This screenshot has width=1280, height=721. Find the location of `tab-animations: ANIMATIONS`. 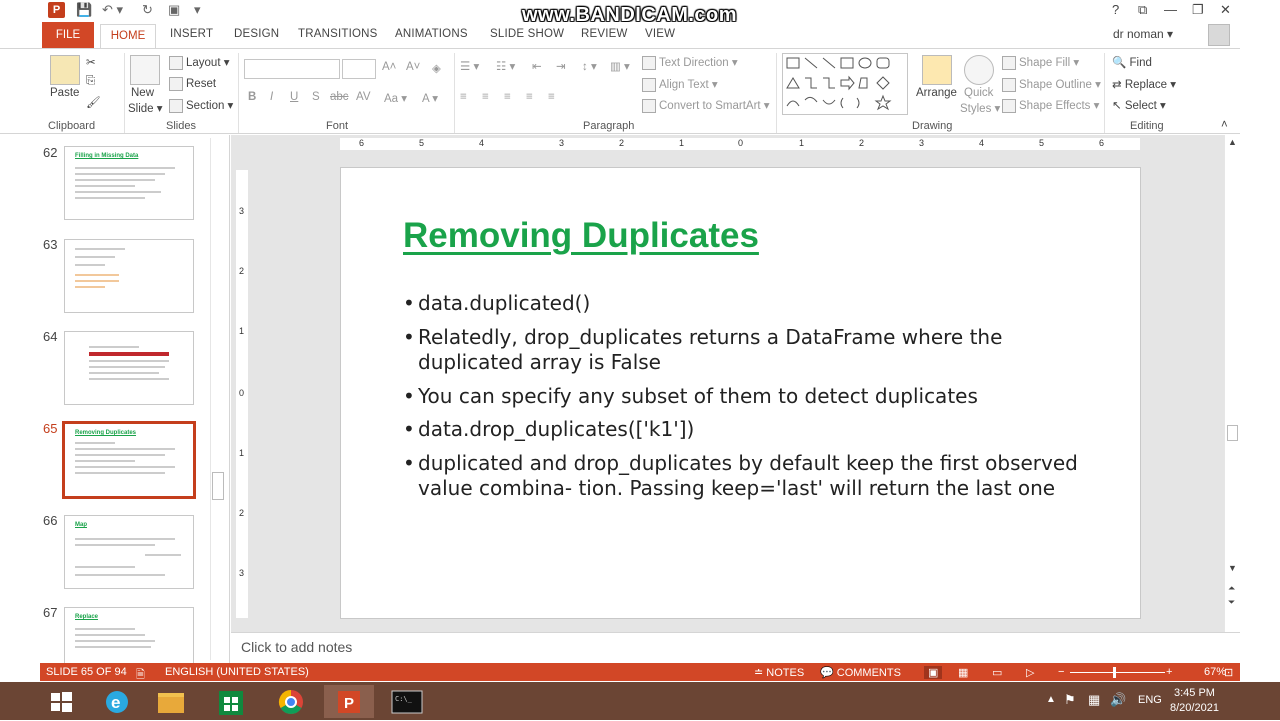

tab-animations: ANIMATIONS is located at coordinates (431, 34).